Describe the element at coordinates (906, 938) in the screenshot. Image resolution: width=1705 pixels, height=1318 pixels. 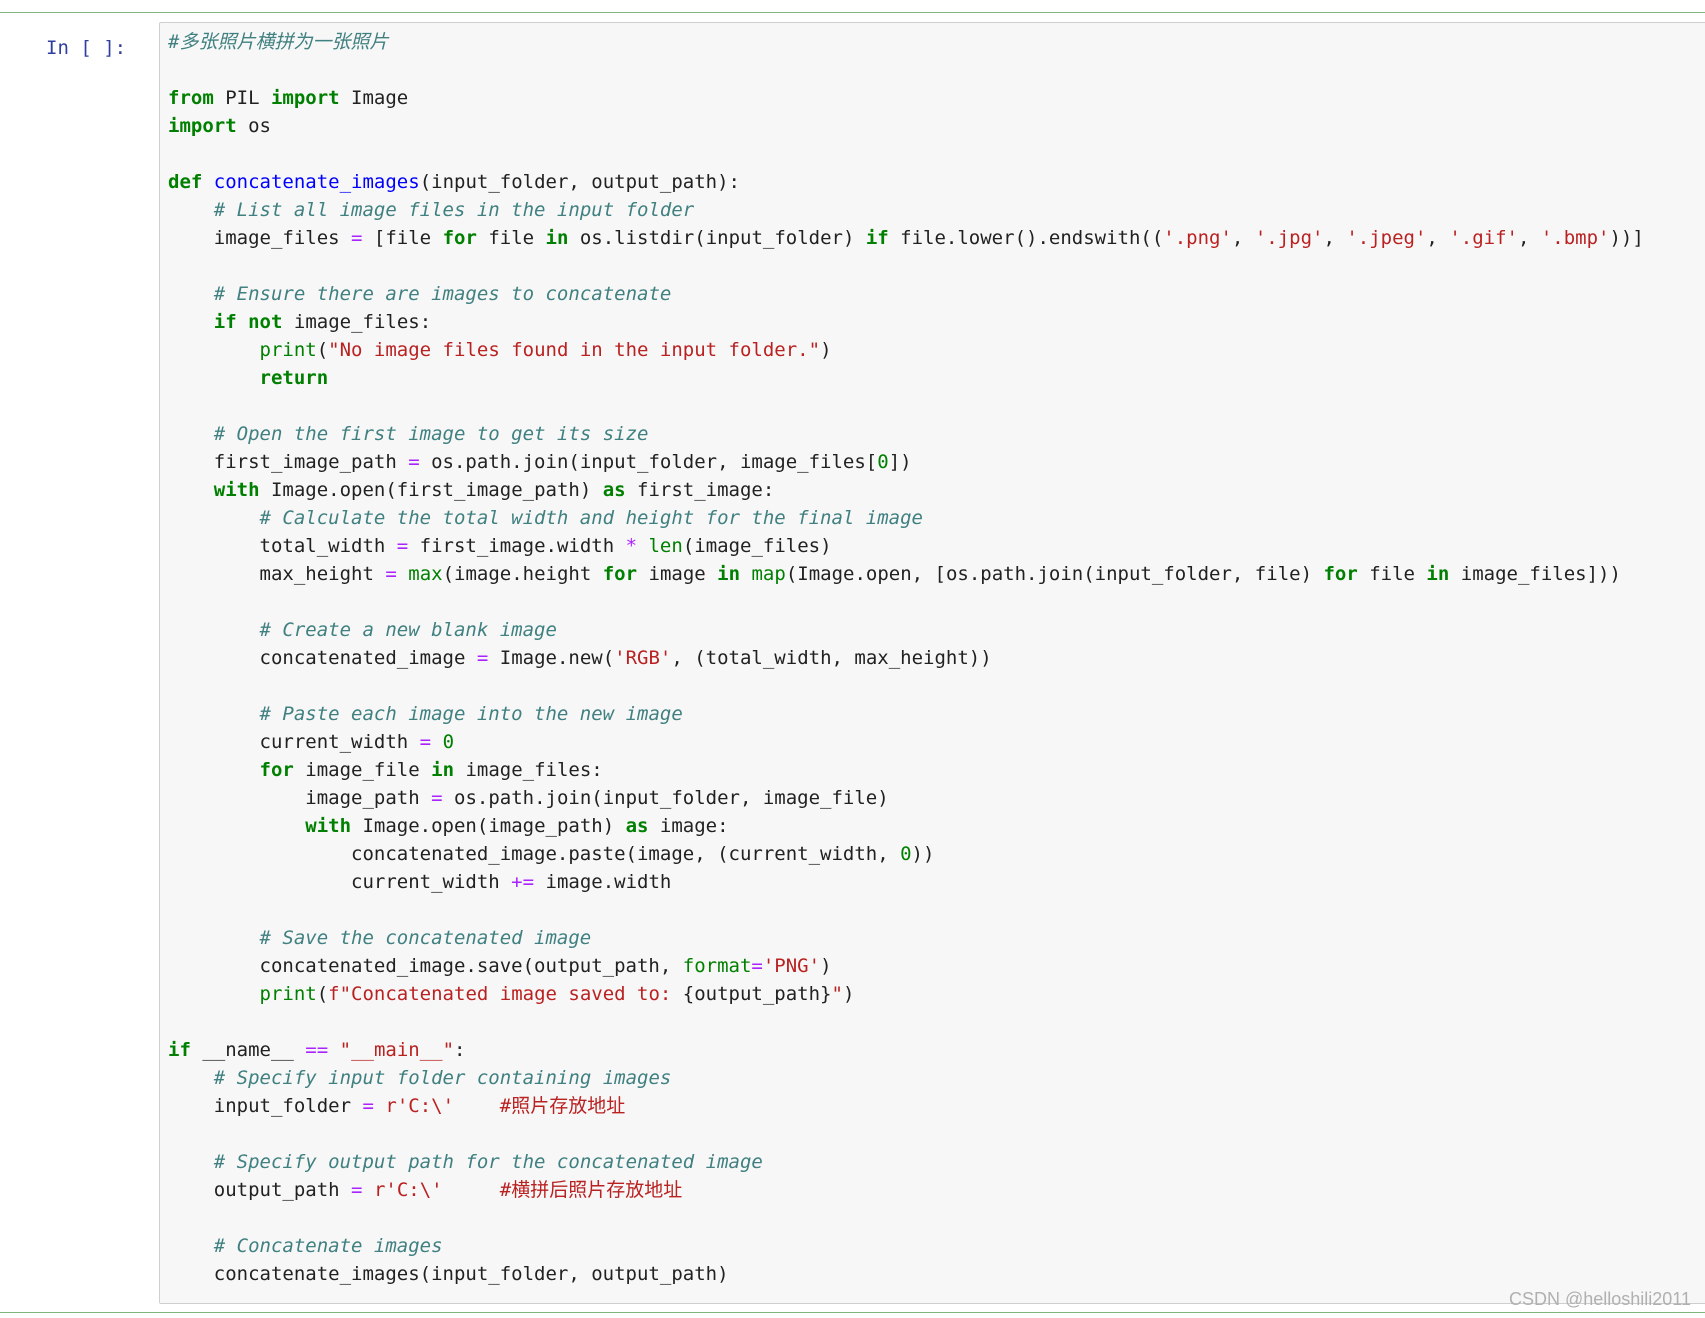
I see `code-line: # Save the concatenated image` at that location.